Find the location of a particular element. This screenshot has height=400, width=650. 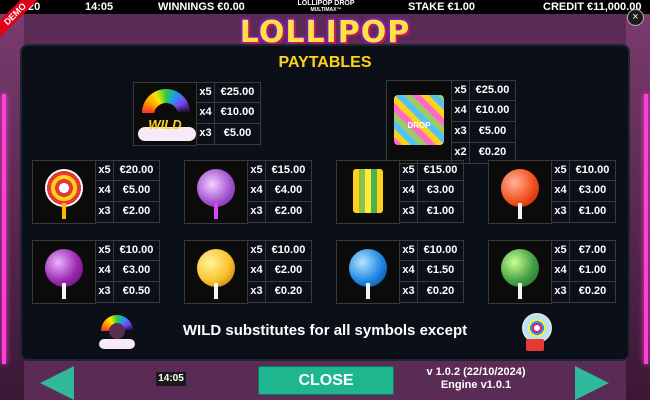

payout-row: x4 €4.00 is located at coordinates (280, 191).